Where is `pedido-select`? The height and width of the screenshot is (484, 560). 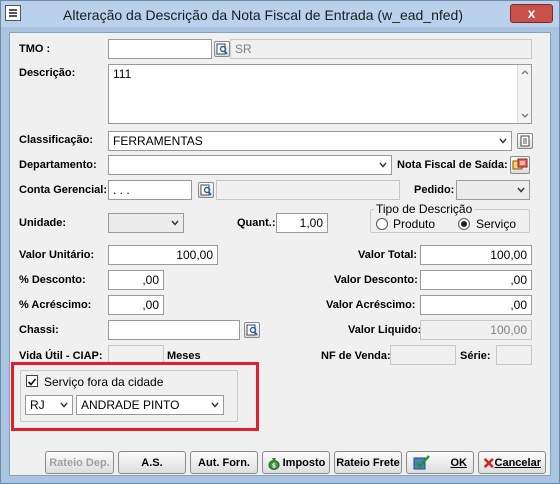 pedido-select is located at coordinates (493, 190).